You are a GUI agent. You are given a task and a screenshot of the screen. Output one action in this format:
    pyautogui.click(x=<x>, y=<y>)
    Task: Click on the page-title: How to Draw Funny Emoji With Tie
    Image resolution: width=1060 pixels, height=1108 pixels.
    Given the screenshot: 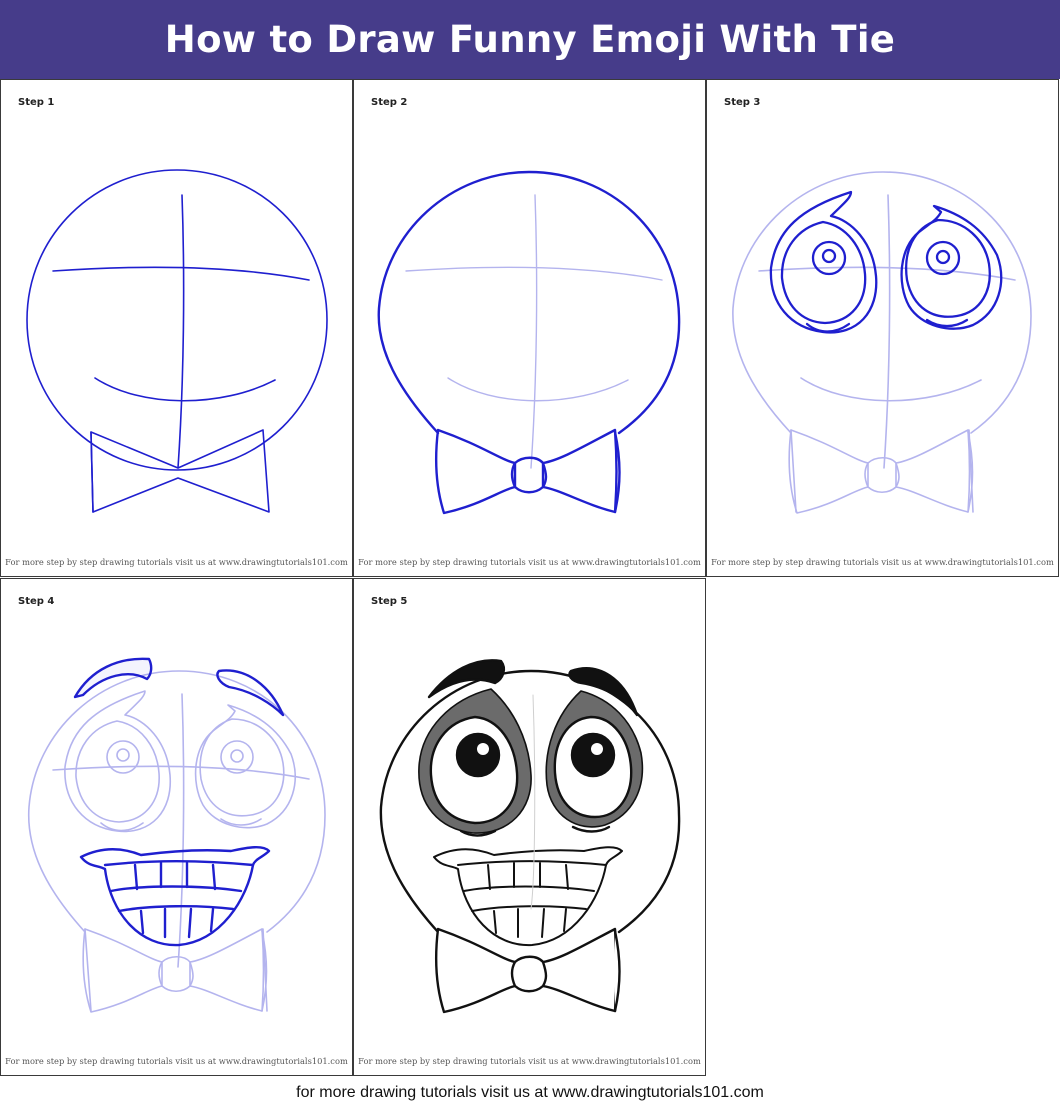 What is the action you would take?
    pyautogui.click(x=530, y=39)
    